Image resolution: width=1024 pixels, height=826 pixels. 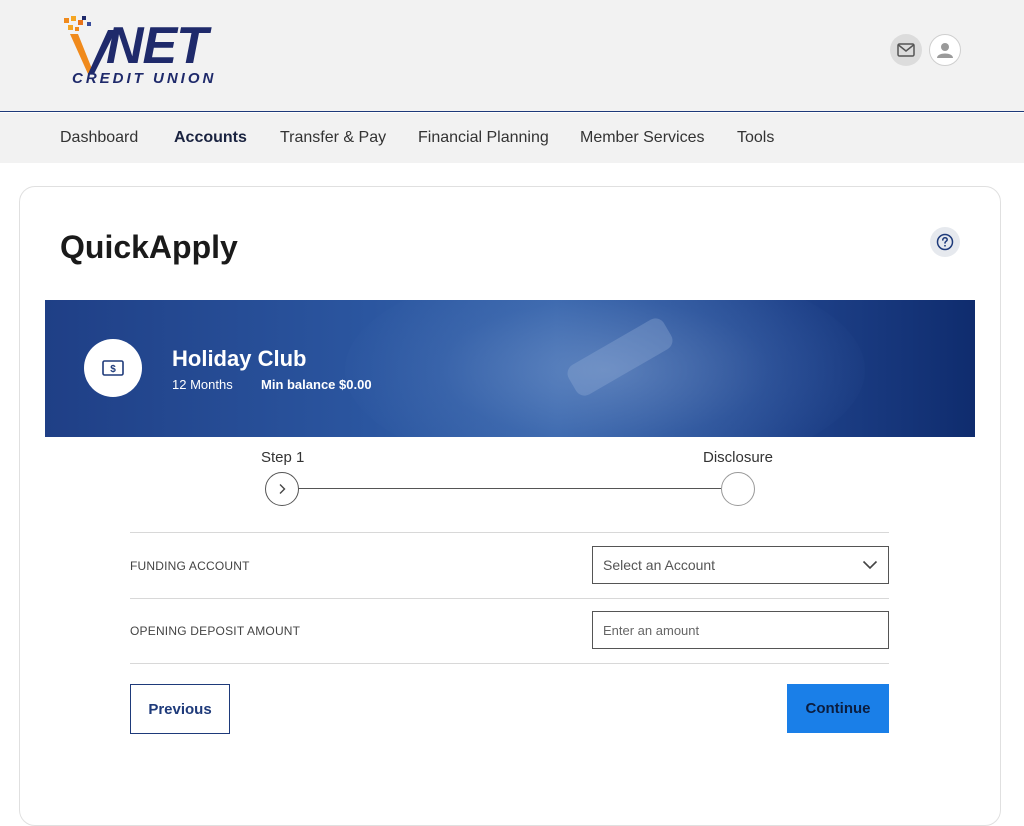 I want to click on nav-item-dashboard: Dashboard, so click(x=99, y=138).